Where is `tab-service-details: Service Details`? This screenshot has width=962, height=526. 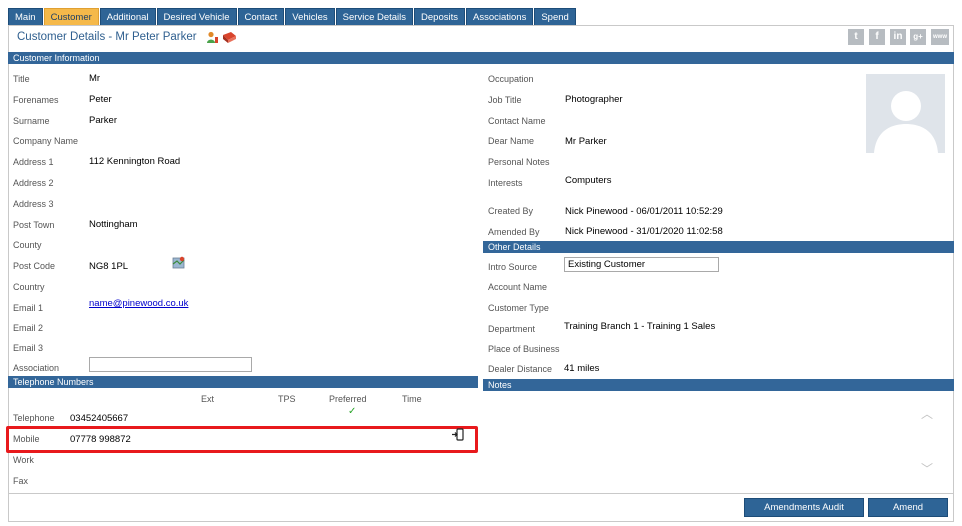
tab-service-details: Service Details is located at coordinates (374, 17).